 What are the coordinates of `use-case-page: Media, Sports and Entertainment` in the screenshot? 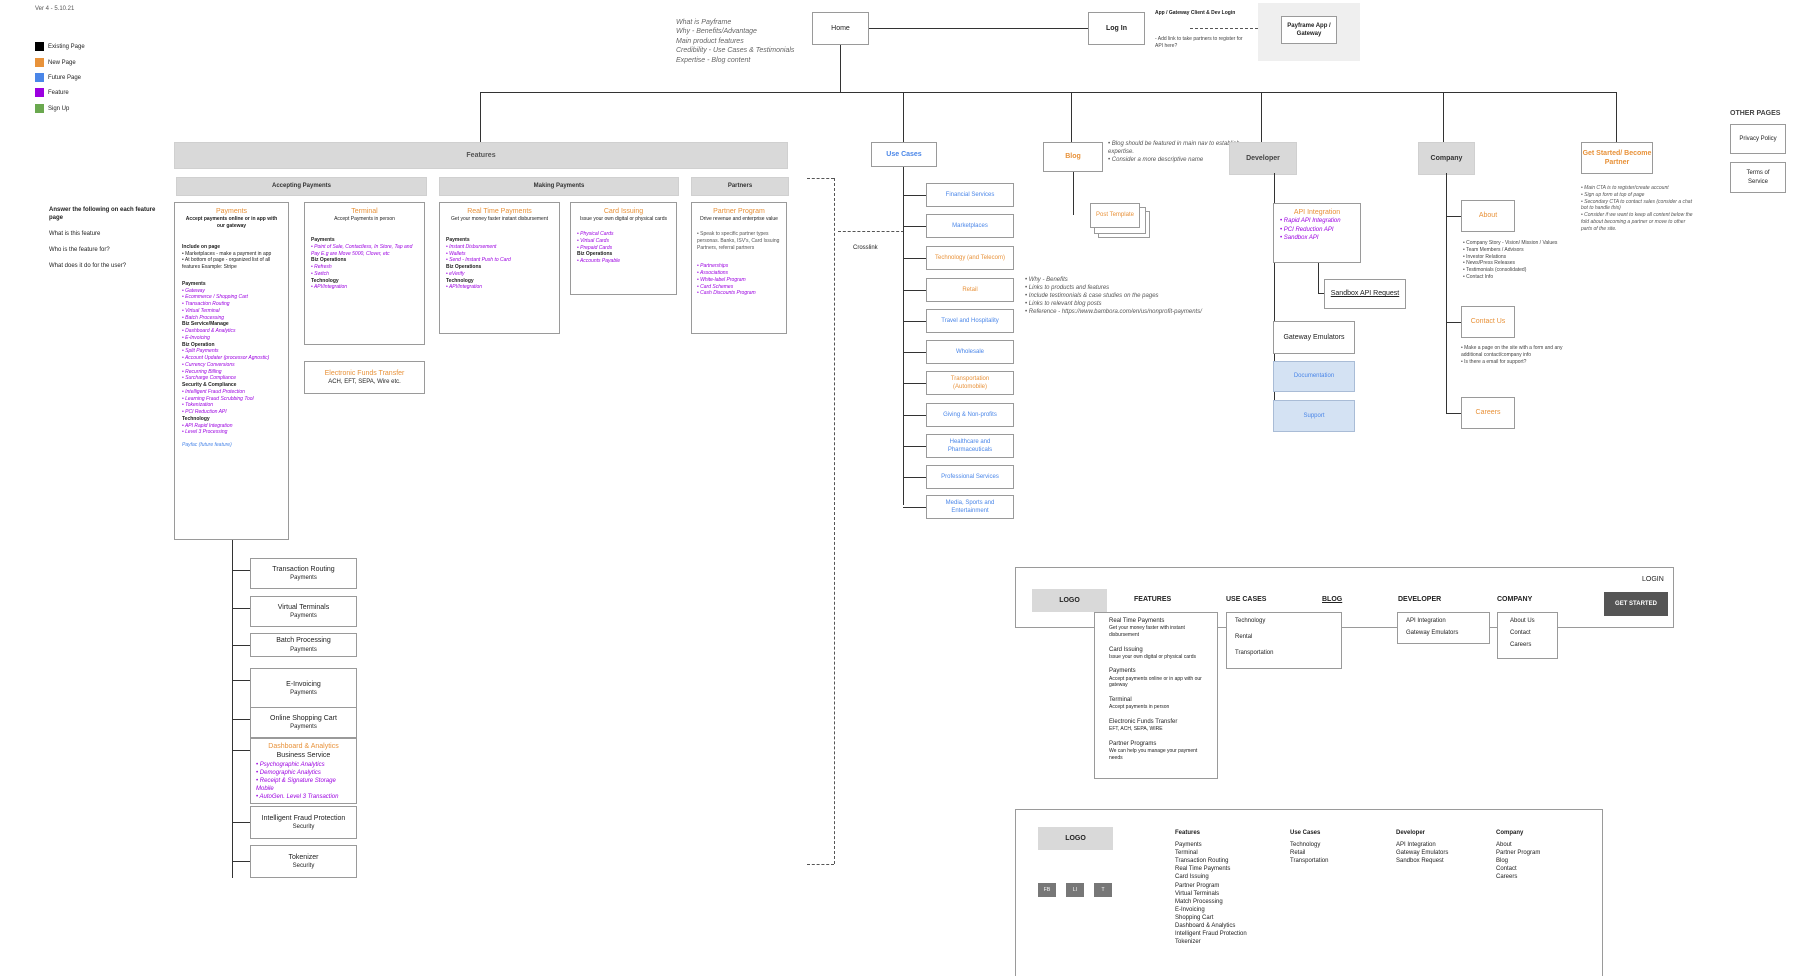 It's located at (970, 507).